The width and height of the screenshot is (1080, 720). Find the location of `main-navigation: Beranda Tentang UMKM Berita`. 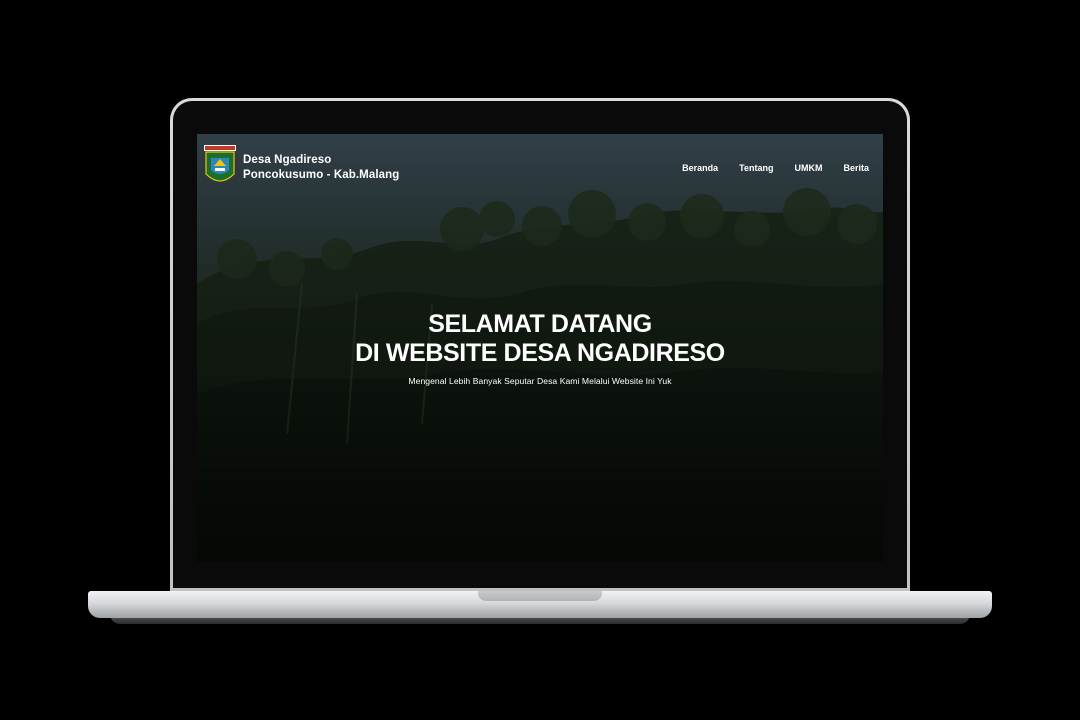

main-navigation: Beranda Tentang UMKM Berita is located at coordinates (775, 158).